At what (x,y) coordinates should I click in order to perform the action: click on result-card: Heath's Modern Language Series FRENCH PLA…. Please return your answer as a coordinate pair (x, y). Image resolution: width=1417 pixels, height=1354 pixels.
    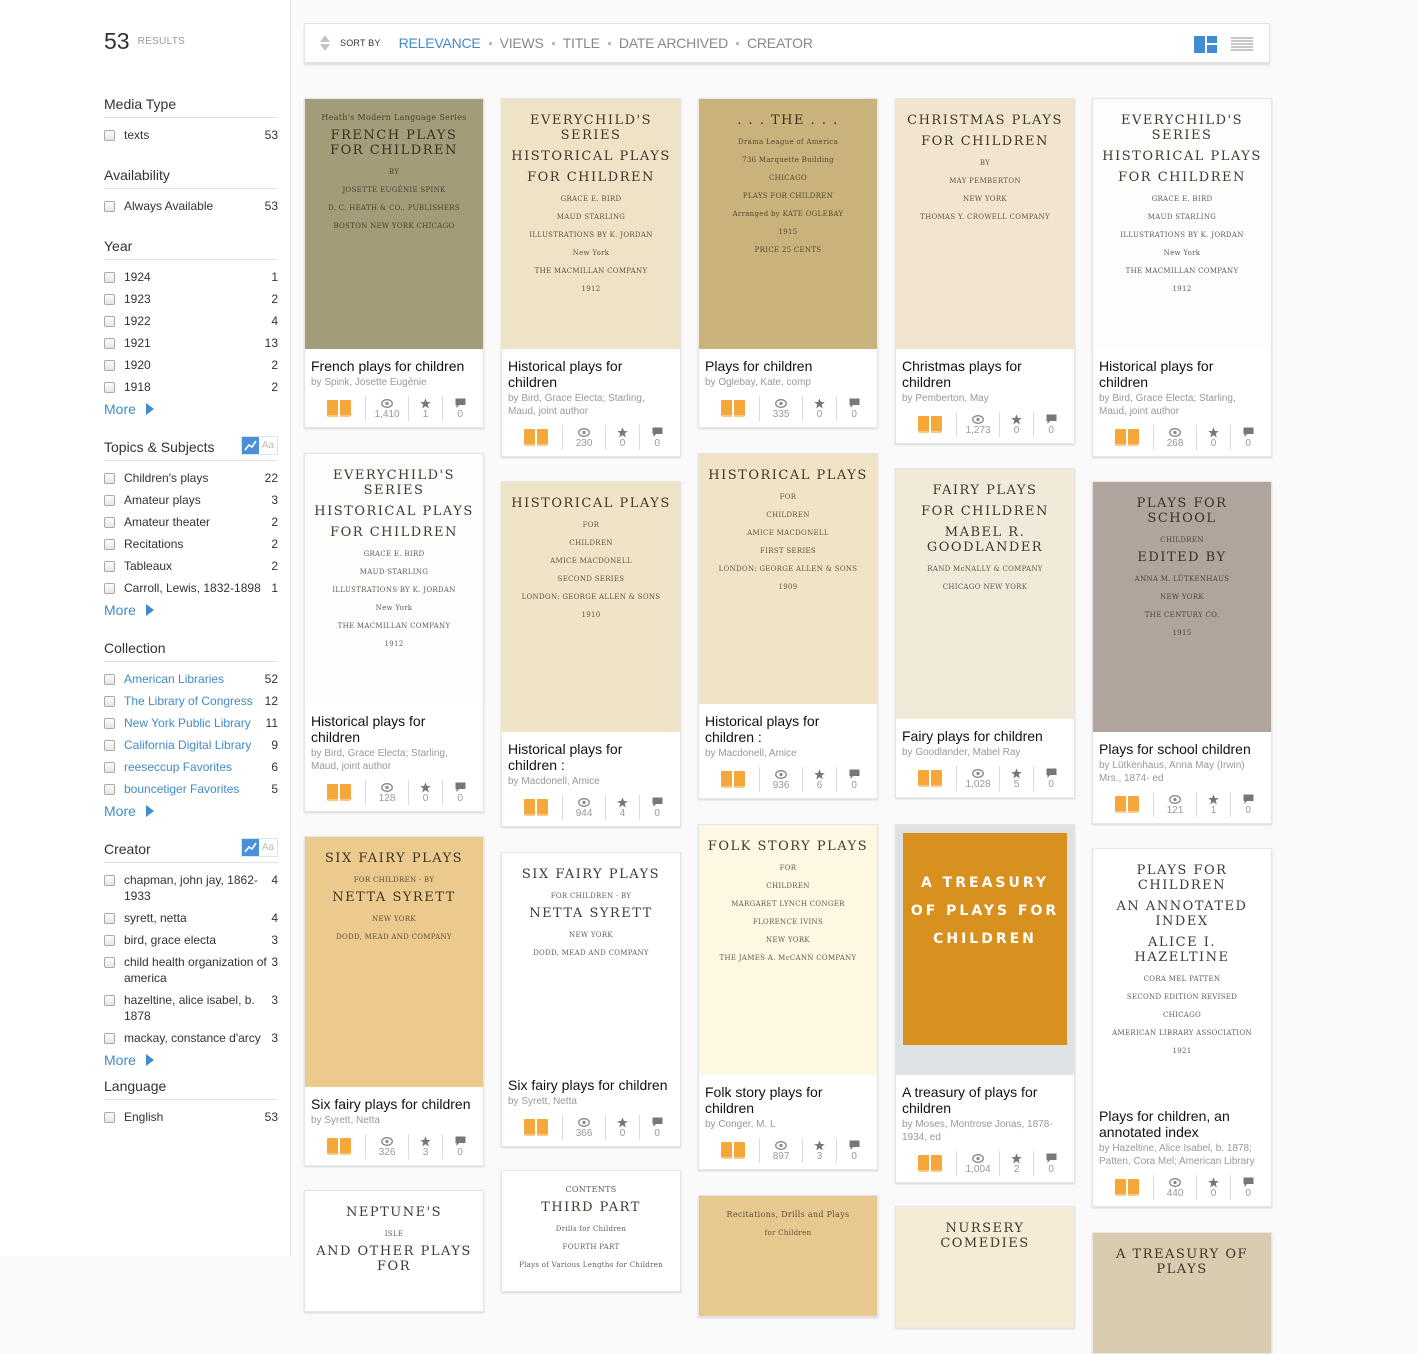
    Looking at the image, I should click on (394, 263).